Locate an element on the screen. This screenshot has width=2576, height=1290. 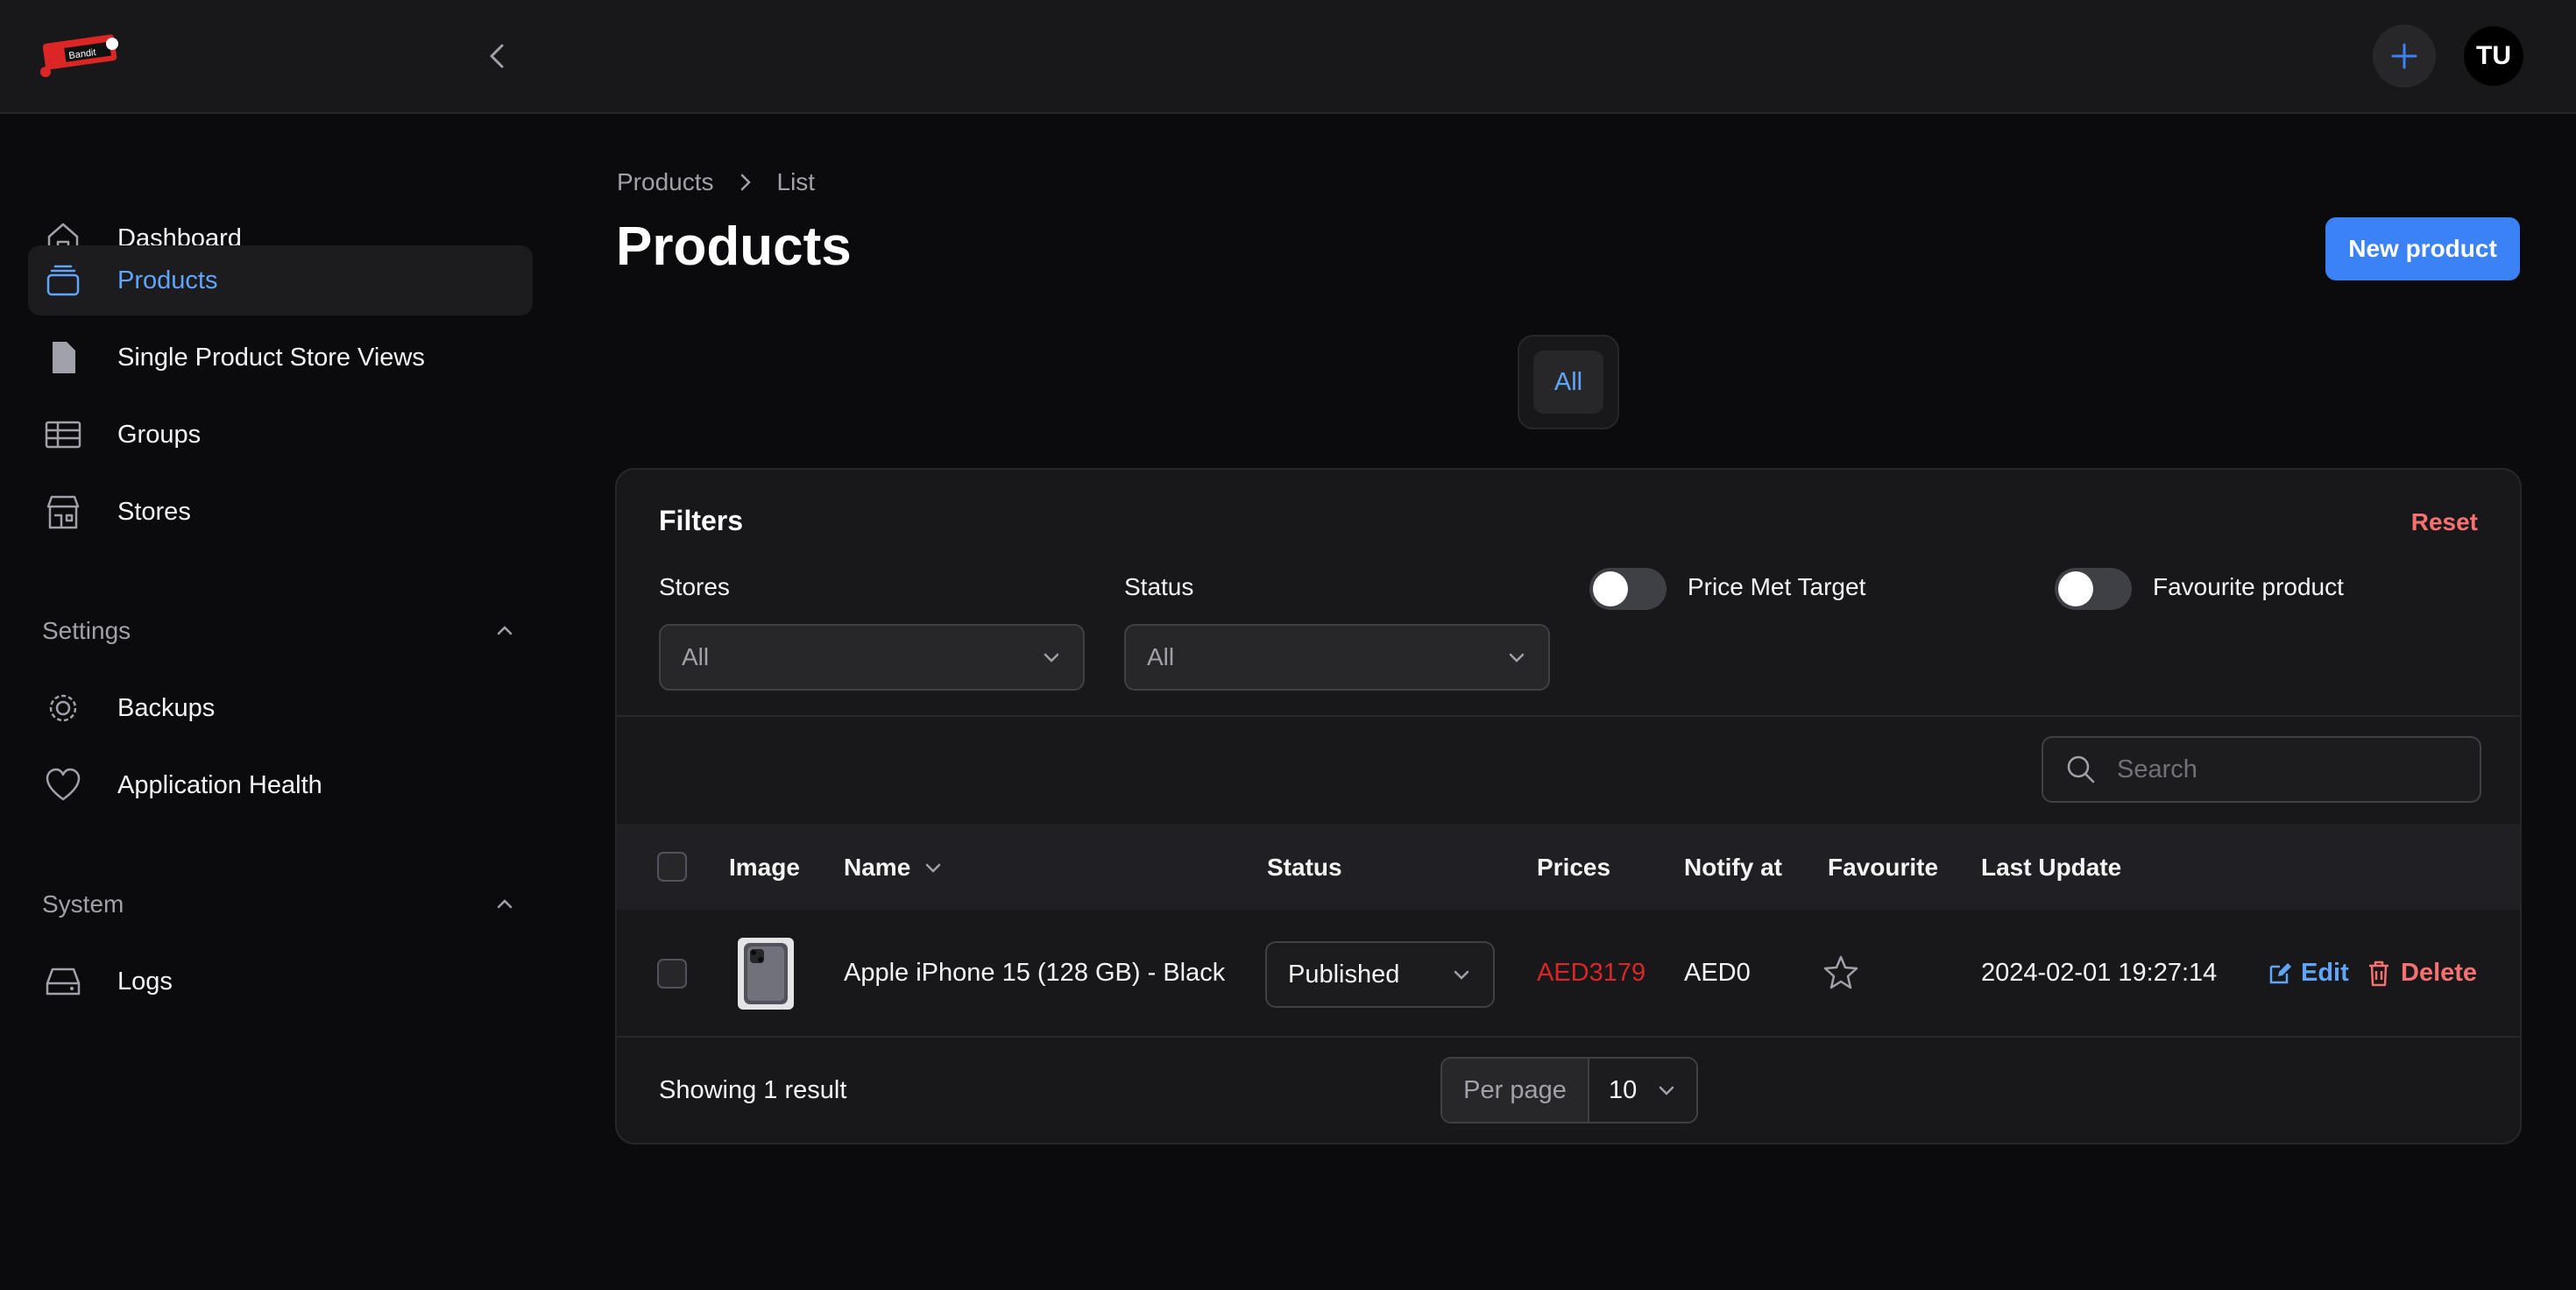
product-price: AED3179 is located at coordinates (1591, 973).